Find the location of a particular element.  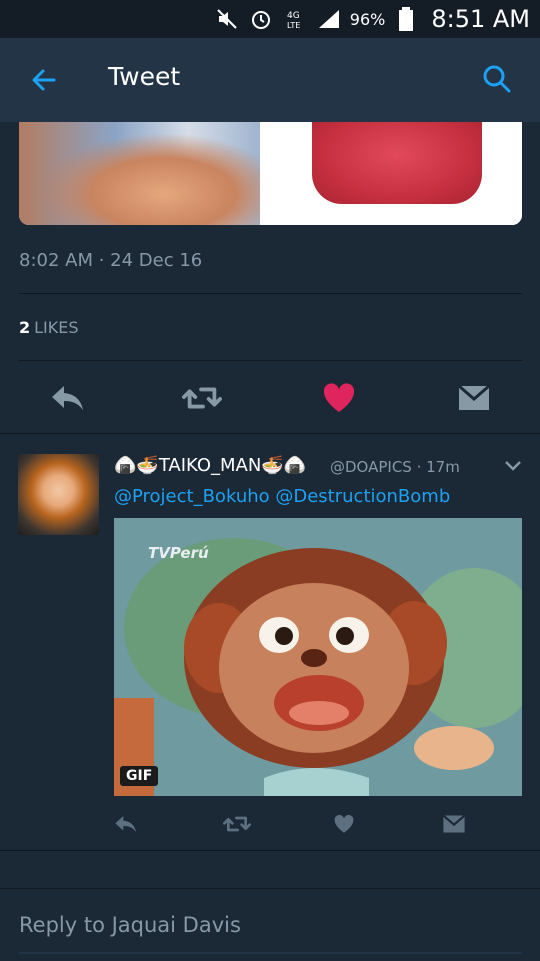

status-bar: 4G LTE 96% 8:51 AM is located at coordinates (270, 19).